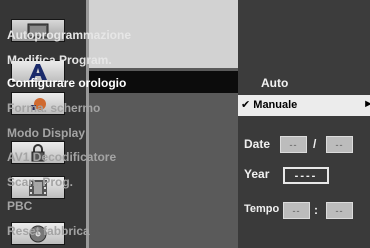 The width and height of the screenshot is (370, 248). I want to click on option-manual: ✔ Manuale, so click(269, 104).